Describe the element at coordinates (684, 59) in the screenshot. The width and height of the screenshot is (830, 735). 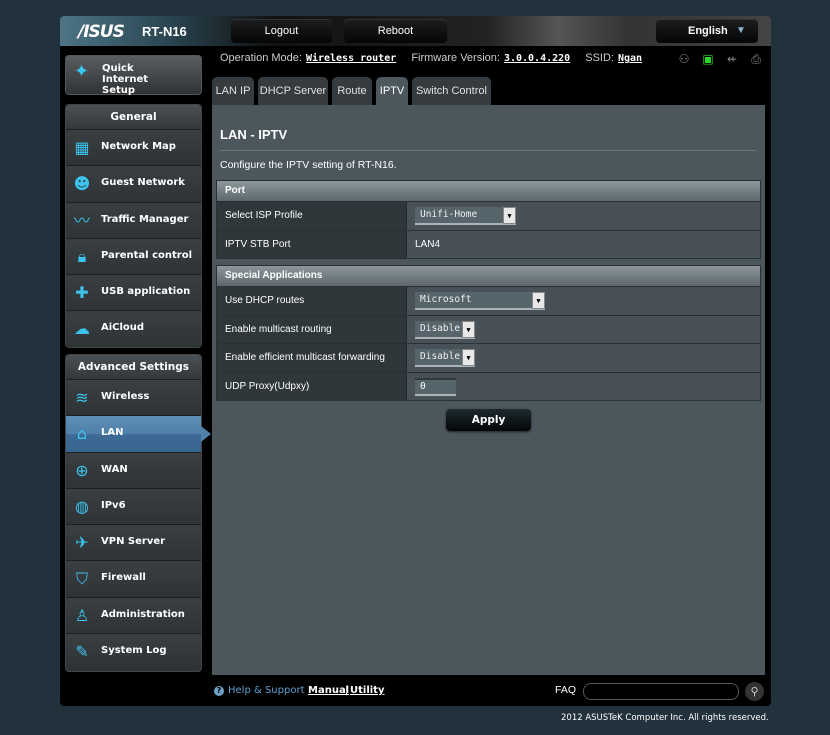
I see `clients-icon: ⚇` at that location.